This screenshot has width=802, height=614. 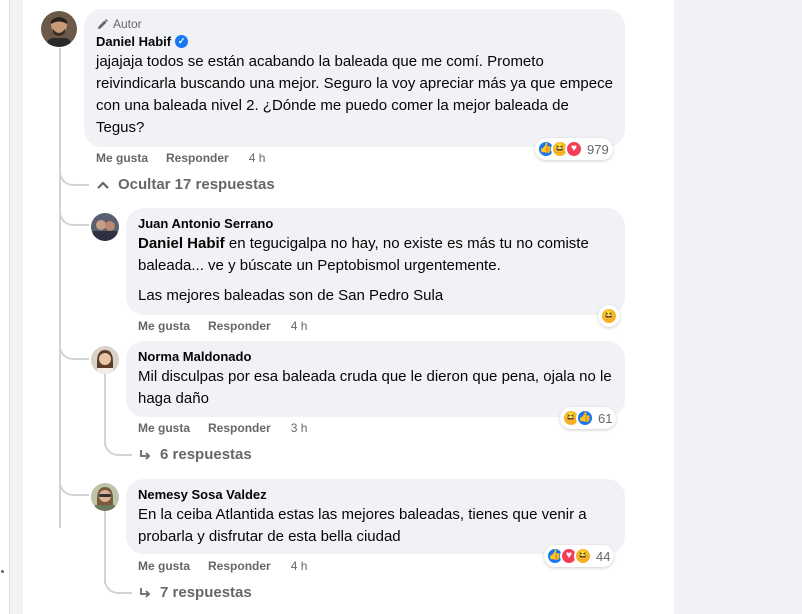 What do you see at coordinates (354, 24) in the screenshot?
I see `author-tag: Autor` at bounding box center [354, 24].